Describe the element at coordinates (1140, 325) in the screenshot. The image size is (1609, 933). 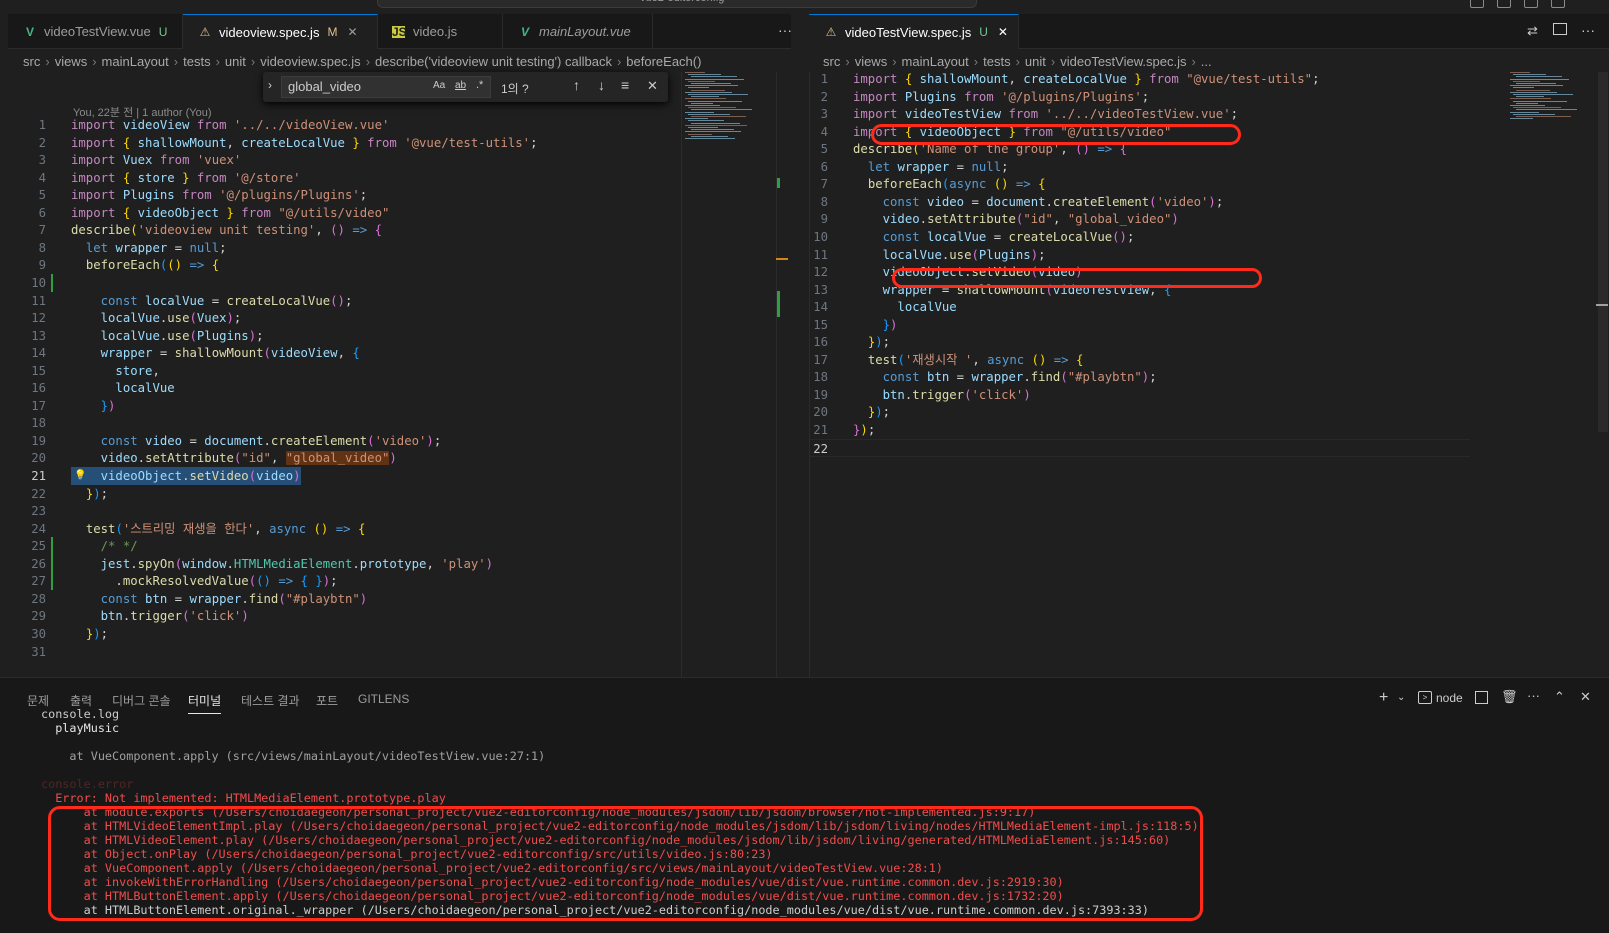
I see `code-line: 15 })` at that location.